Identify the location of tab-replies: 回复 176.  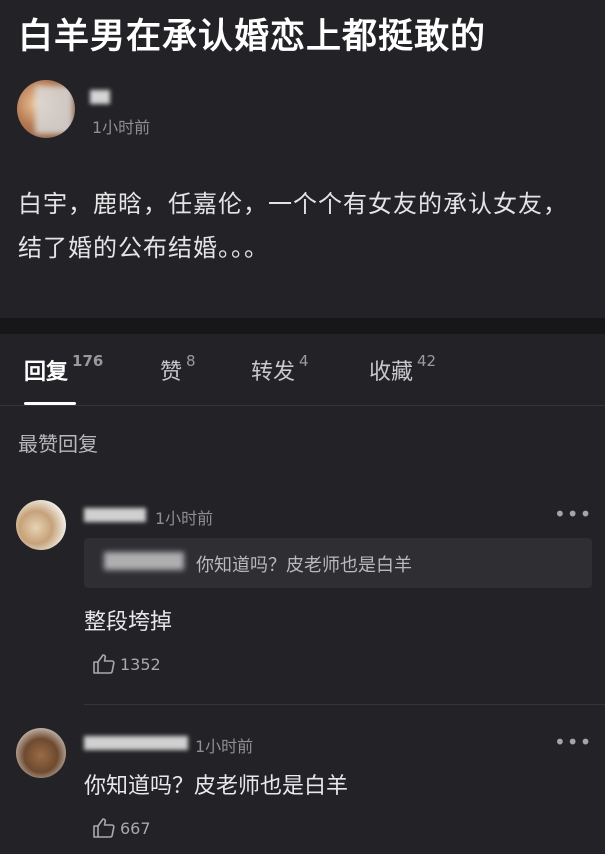
(64, 369).